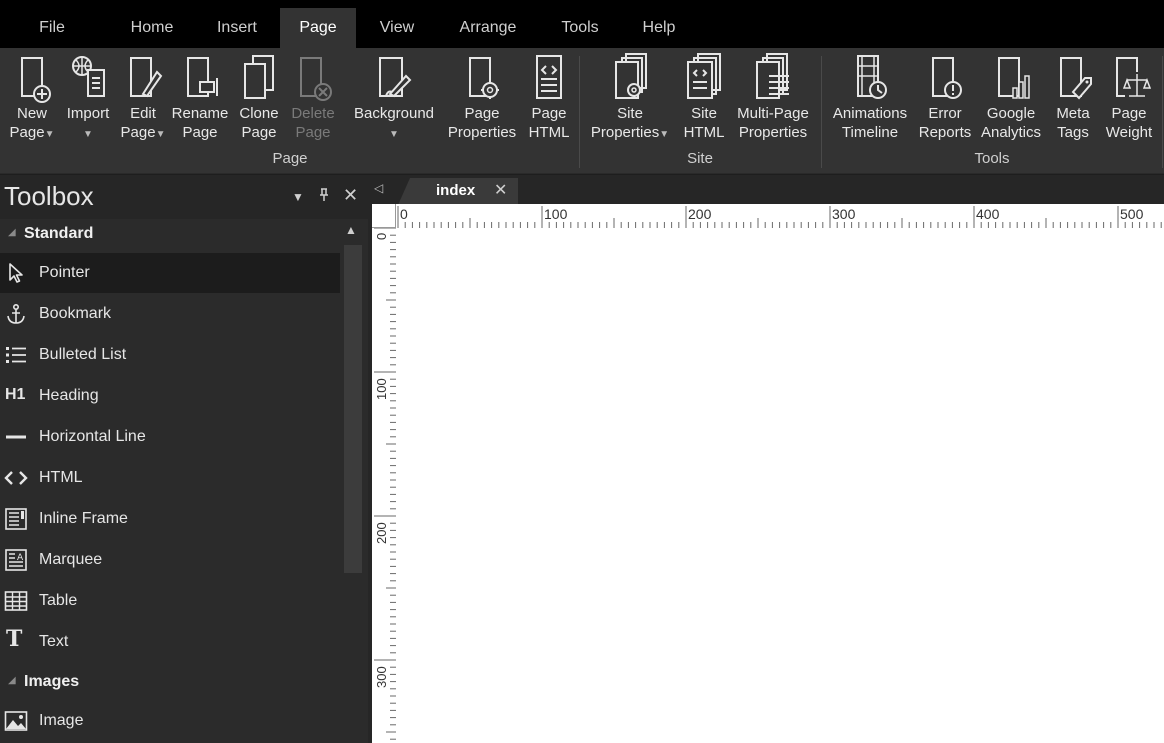  What do you see at coordinates (143, 78) in the screenshot?
I see `edit-page-icon` at bounding box center [143, 78].